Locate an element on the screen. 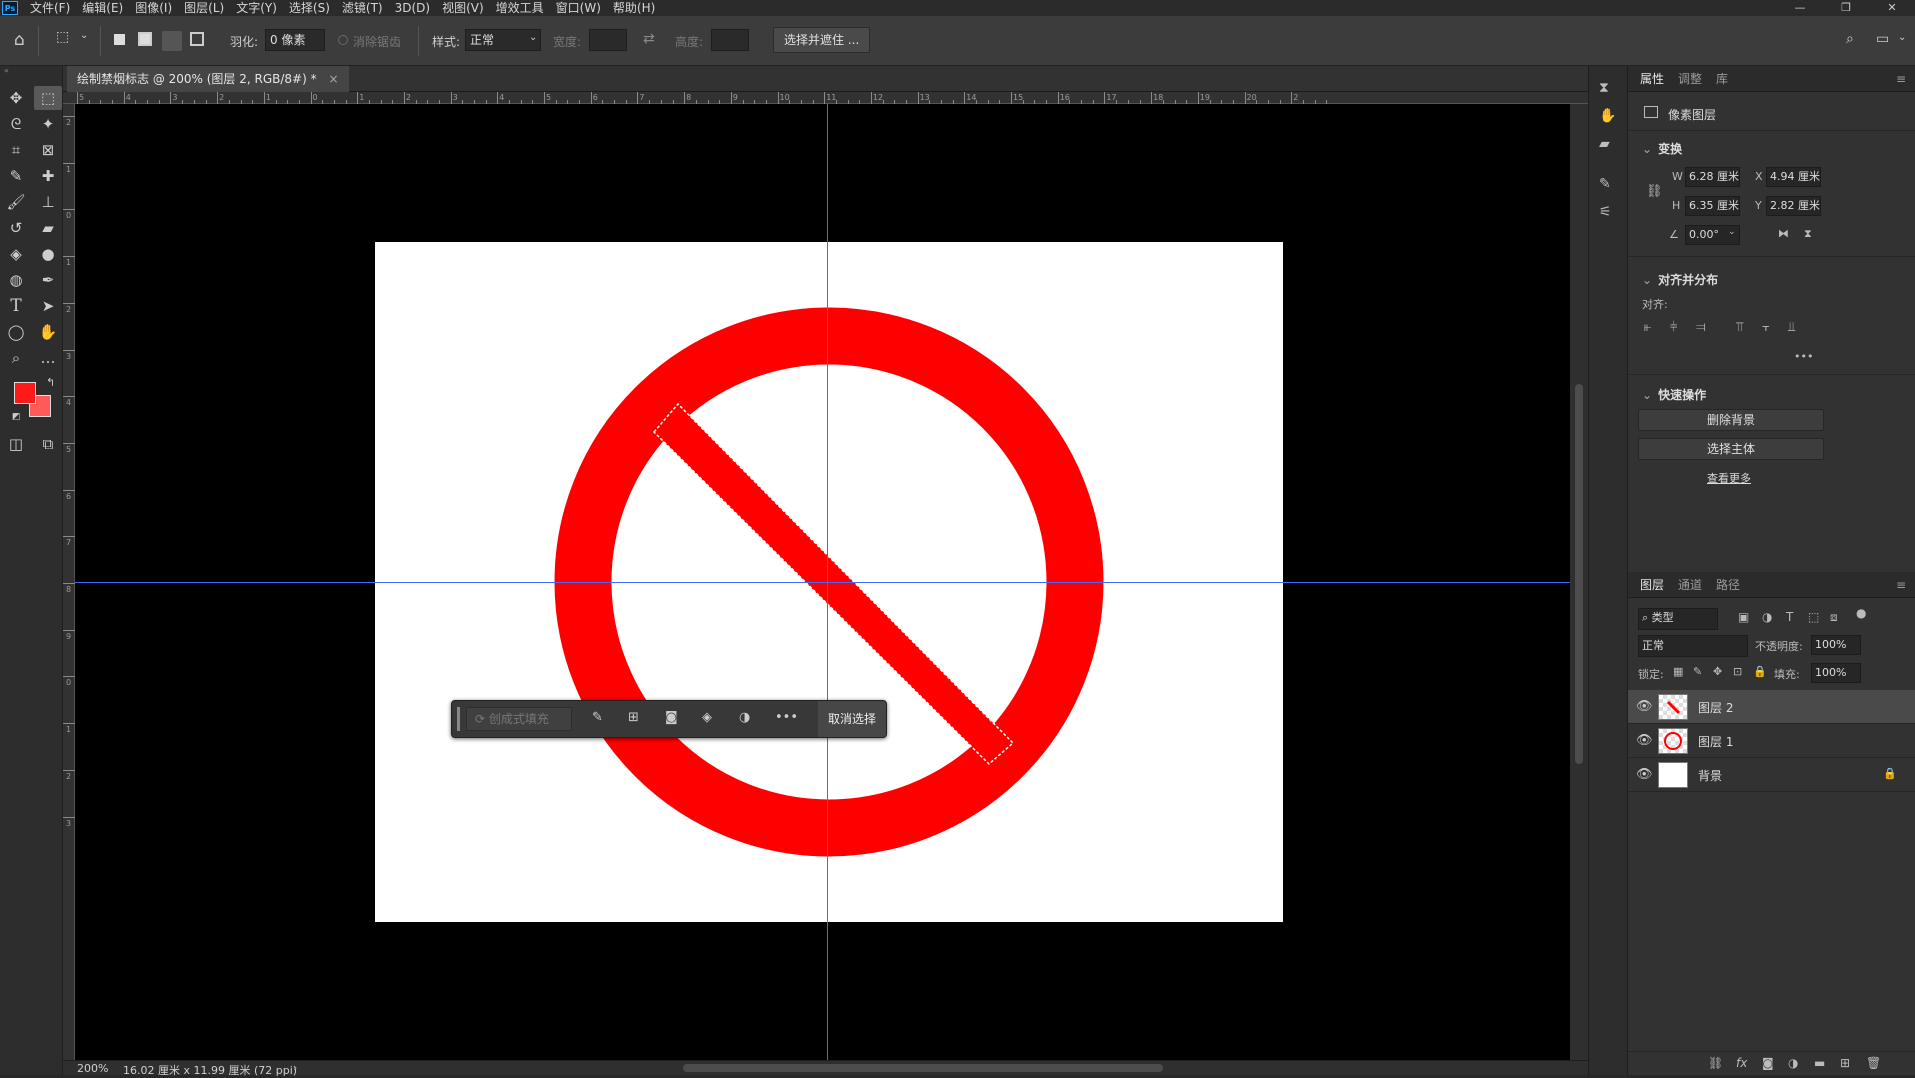  add-selection-icon is located at coordinates (145, 39).